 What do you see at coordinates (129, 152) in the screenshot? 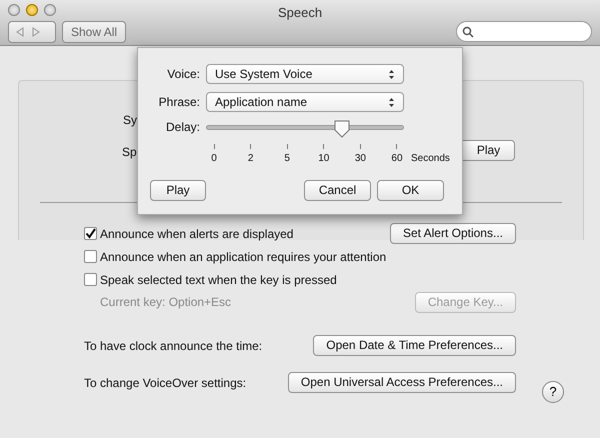
I see `speaking-rate-label: Sp` at bounding box center [129, 152].